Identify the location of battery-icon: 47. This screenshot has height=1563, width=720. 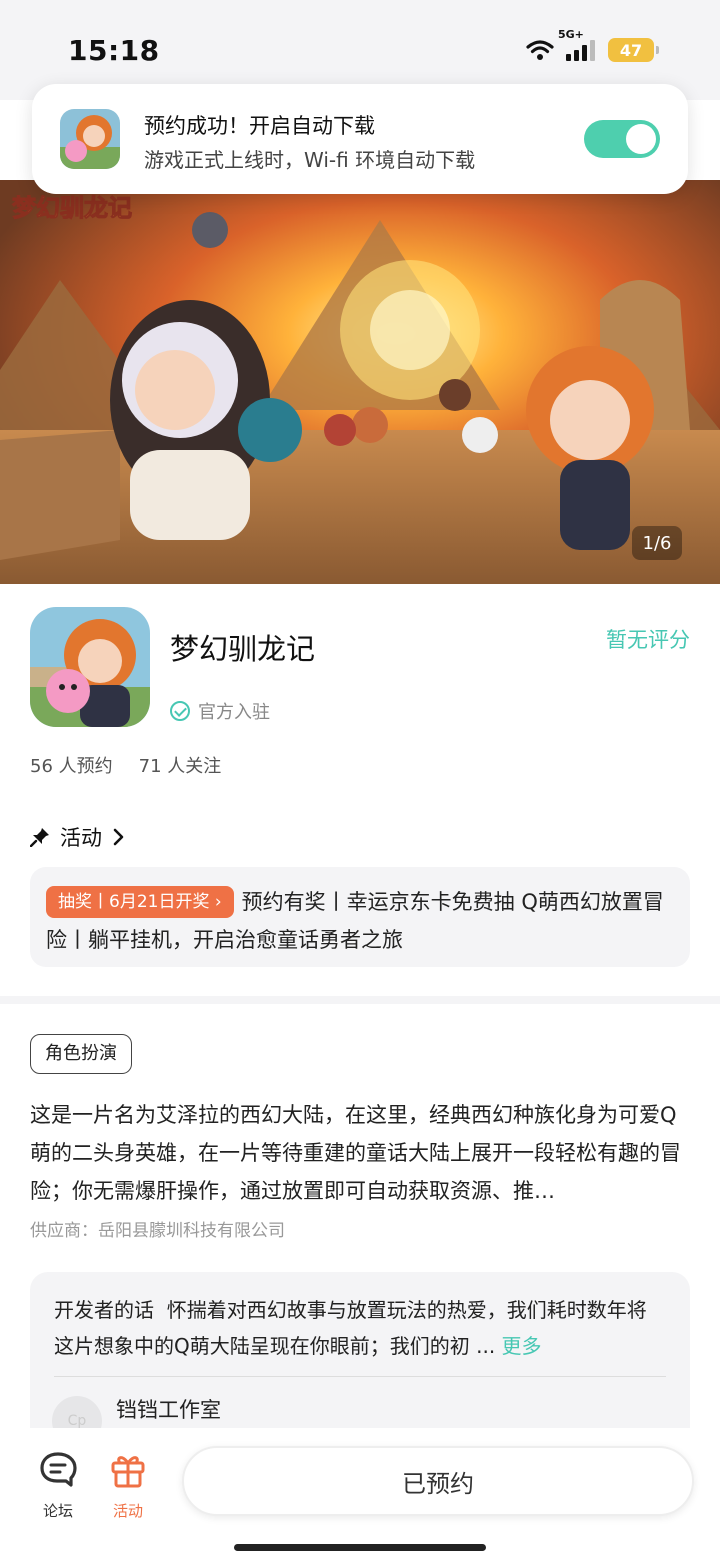
(633, 50).